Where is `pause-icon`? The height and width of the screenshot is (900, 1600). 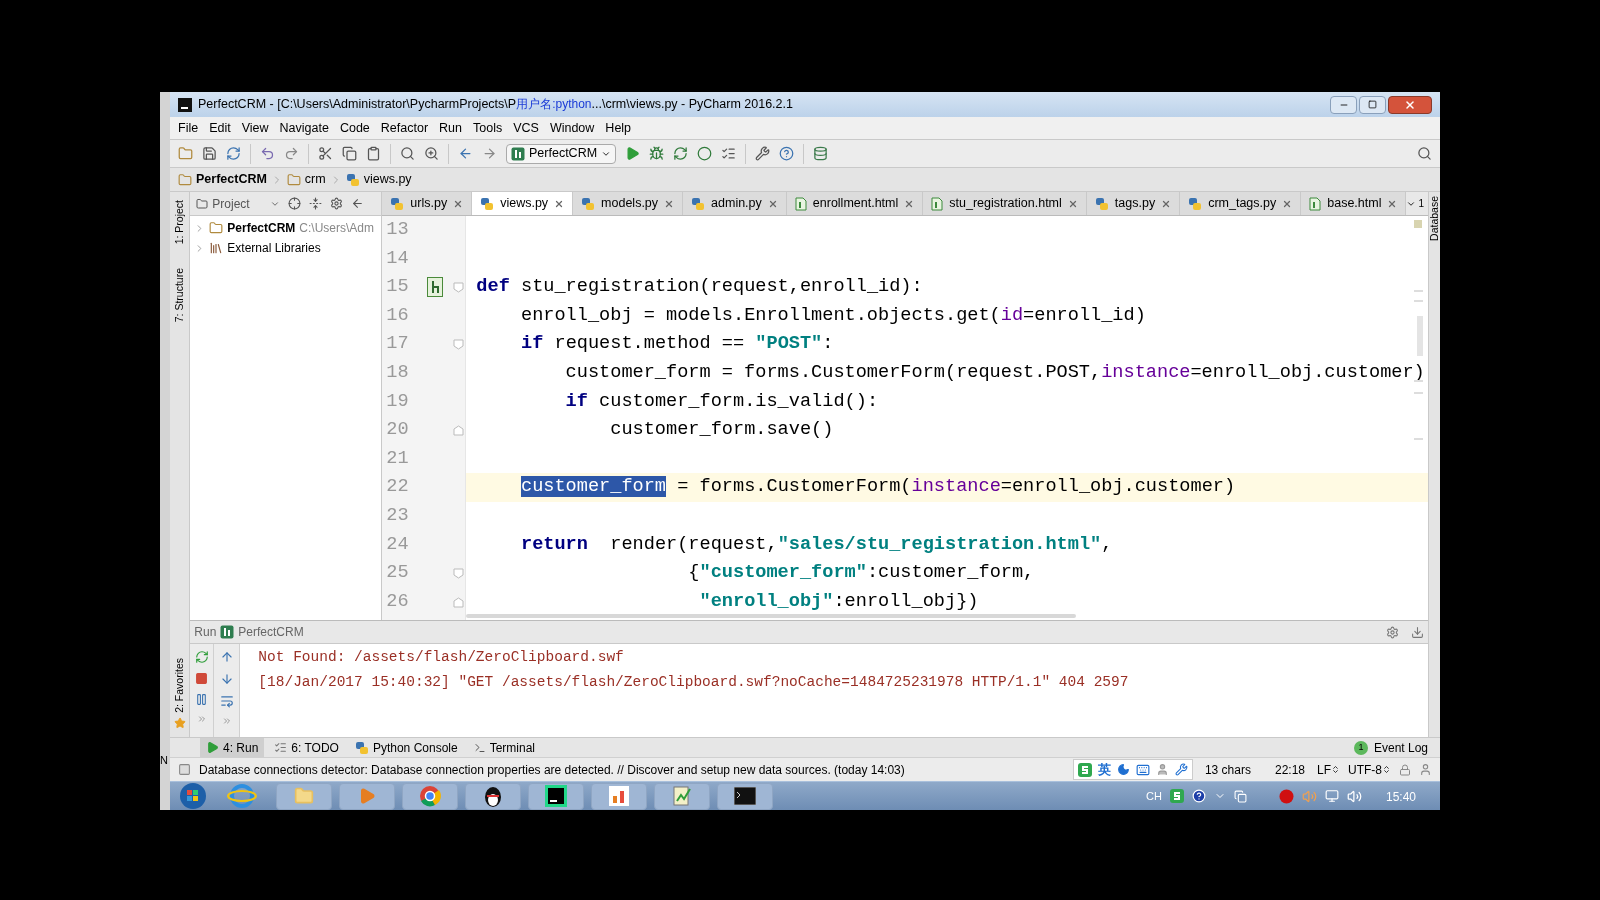
pause-icon is located at coordinates (202, 699).